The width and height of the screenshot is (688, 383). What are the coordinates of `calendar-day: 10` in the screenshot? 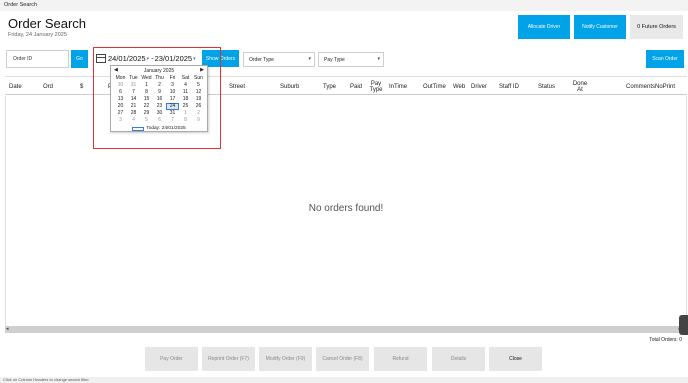 It's located at (172, 92).